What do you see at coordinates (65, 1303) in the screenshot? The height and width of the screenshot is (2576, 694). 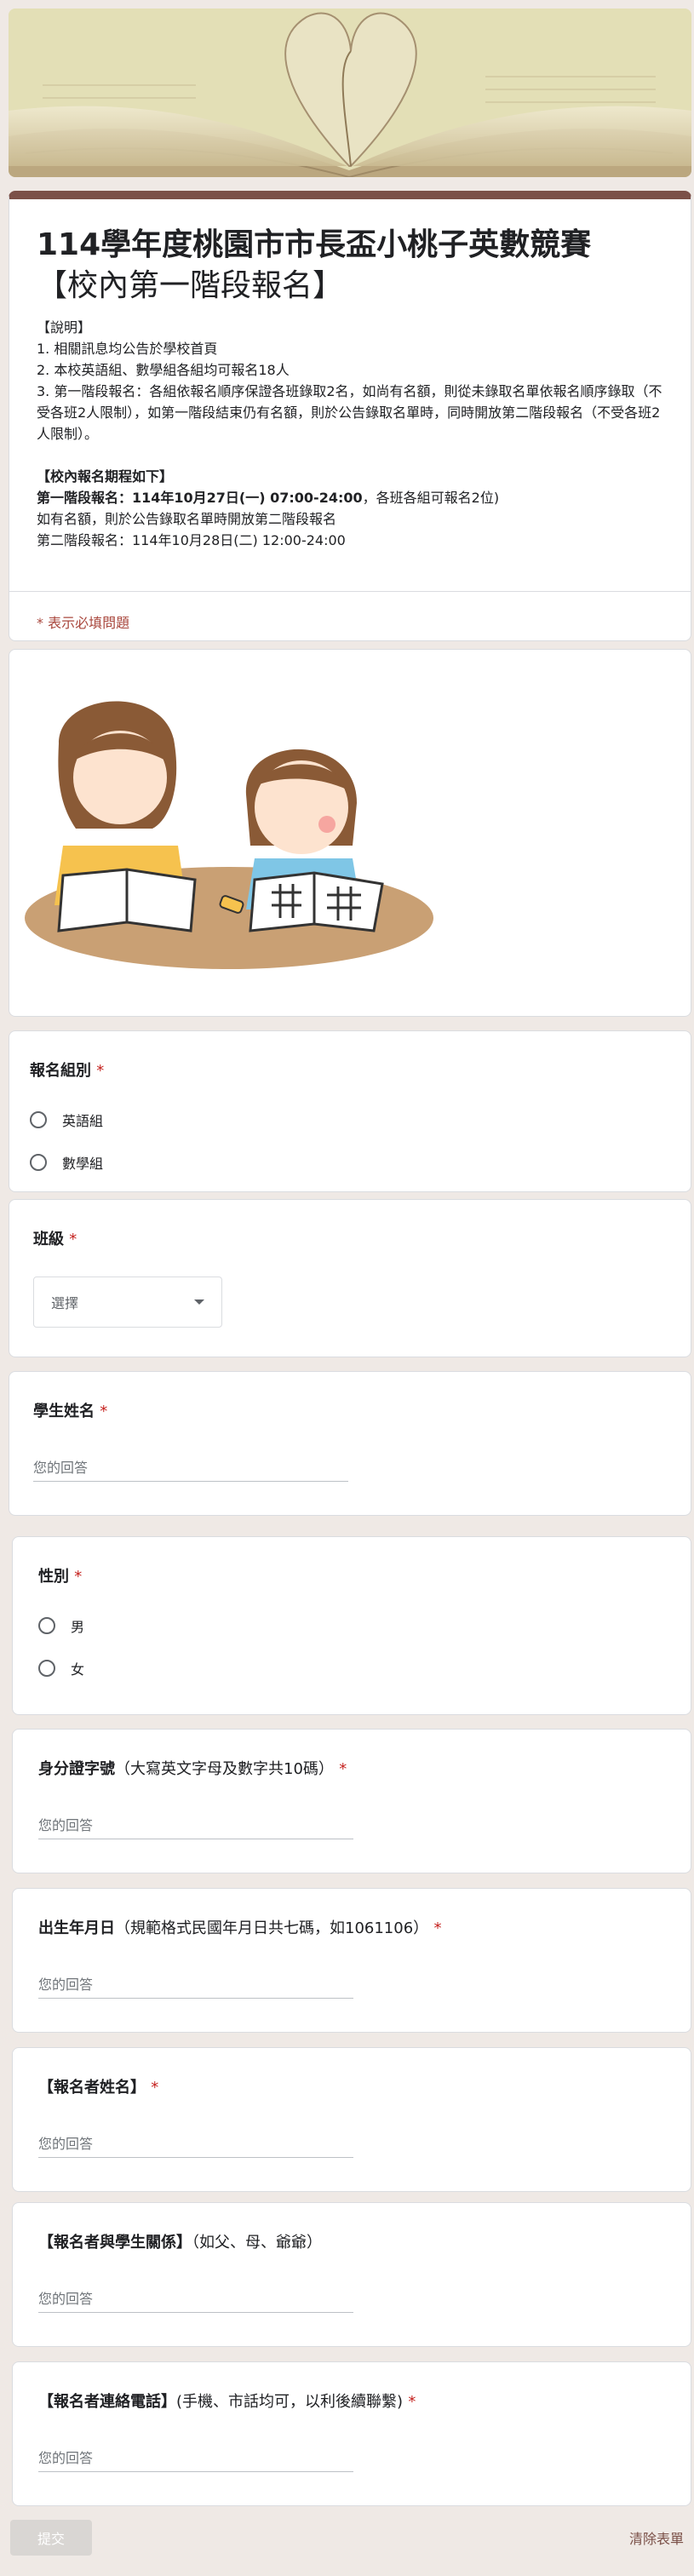 I see `select-value: 選擇` at bounding box center [65, 1303].